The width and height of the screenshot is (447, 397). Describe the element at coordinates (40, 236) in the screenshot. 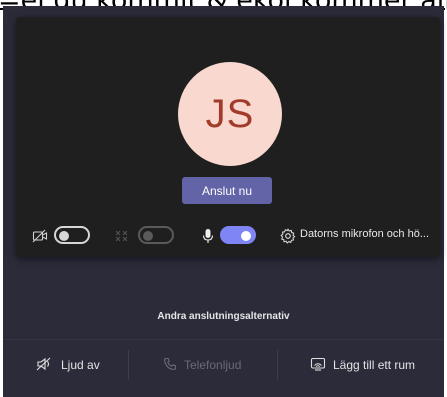

I see `camera-off-icon` at that location.